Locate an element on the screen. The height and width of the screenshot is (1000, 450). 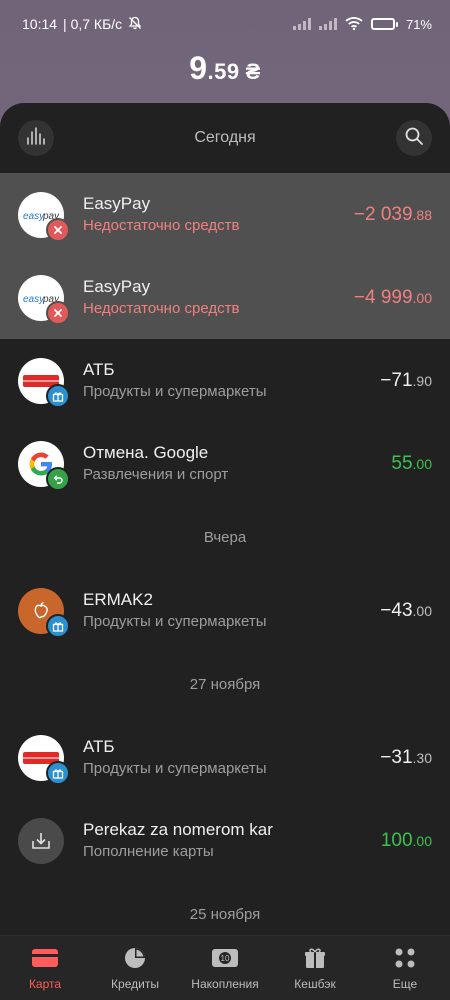
nav-label: Кешбэк is located at coordinates (315, 984).